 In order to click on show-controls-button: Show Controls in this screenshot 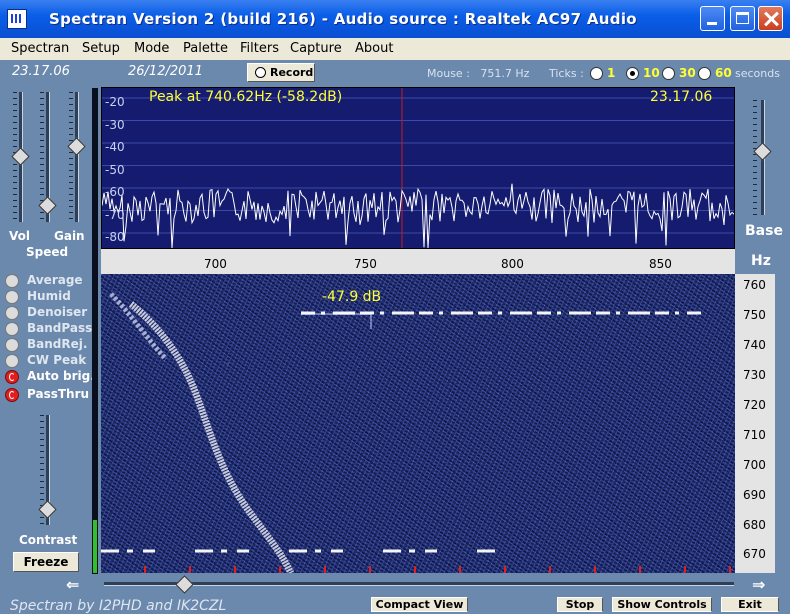, I will do `click(662, 604)`.